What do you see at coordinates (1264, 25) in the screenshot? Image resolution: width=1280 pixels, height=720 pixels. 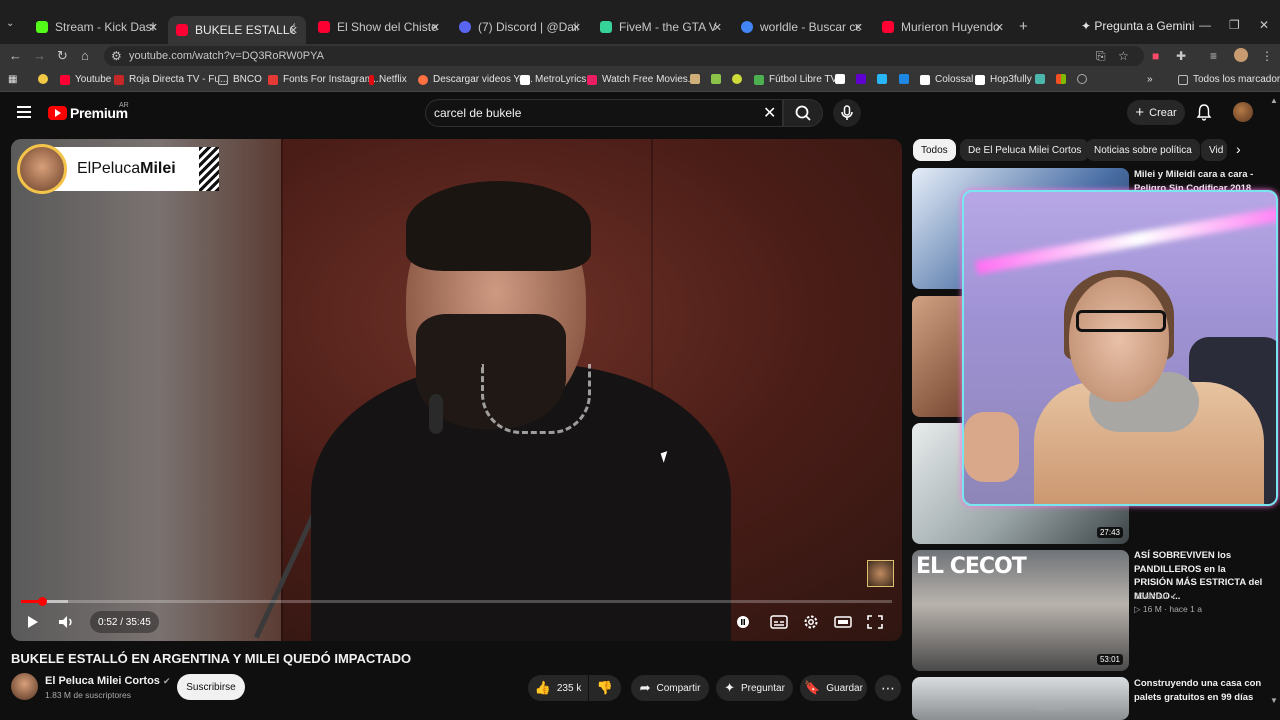 I see `window-close-icon: ✕` at bounding box center [1264, 25].